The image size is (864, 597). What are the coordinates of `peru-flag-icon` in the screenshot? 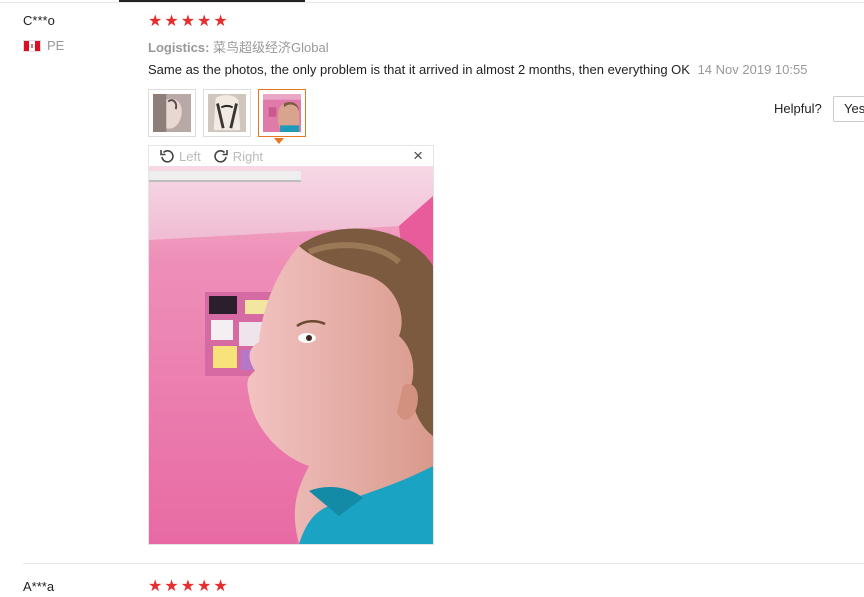 It's located at (32, 45).